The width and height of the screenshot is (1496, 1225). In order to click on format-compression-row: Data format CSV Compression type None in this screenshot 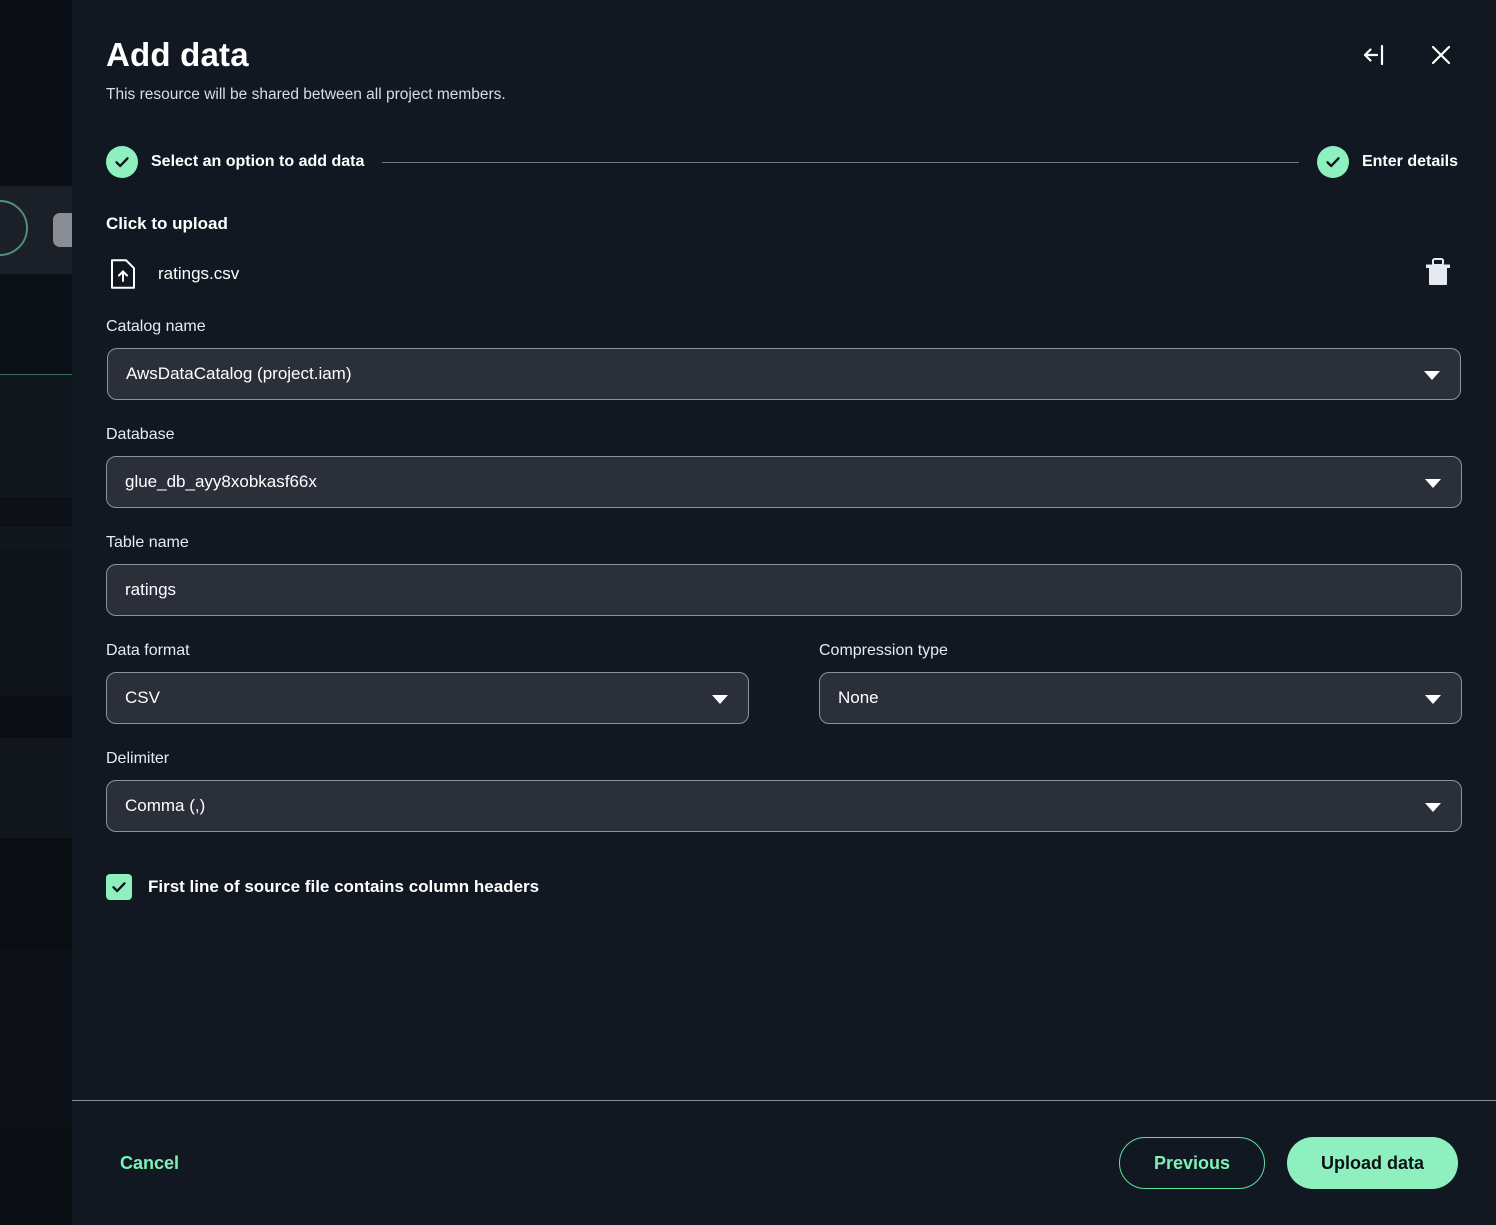, I will do `click(784, 683)`.